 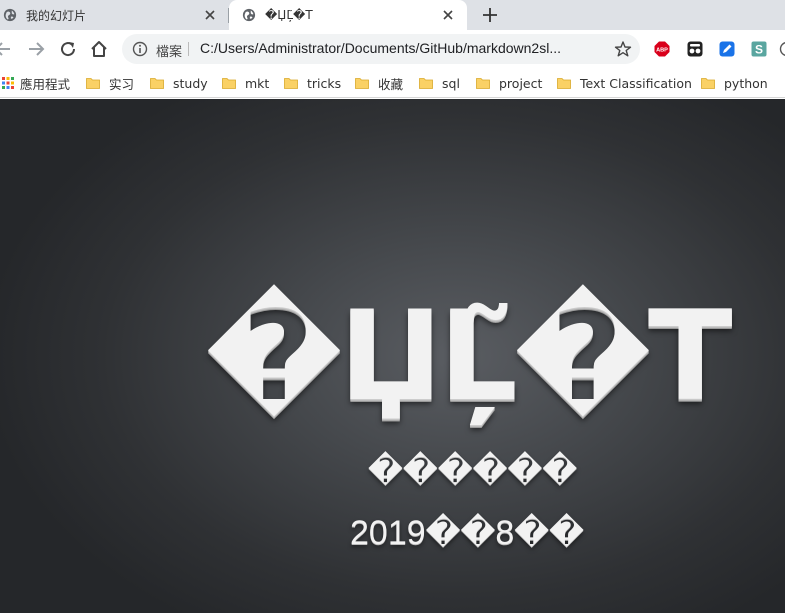 I want to click on bookmark-label: tricks, so click(x=324, y=83).